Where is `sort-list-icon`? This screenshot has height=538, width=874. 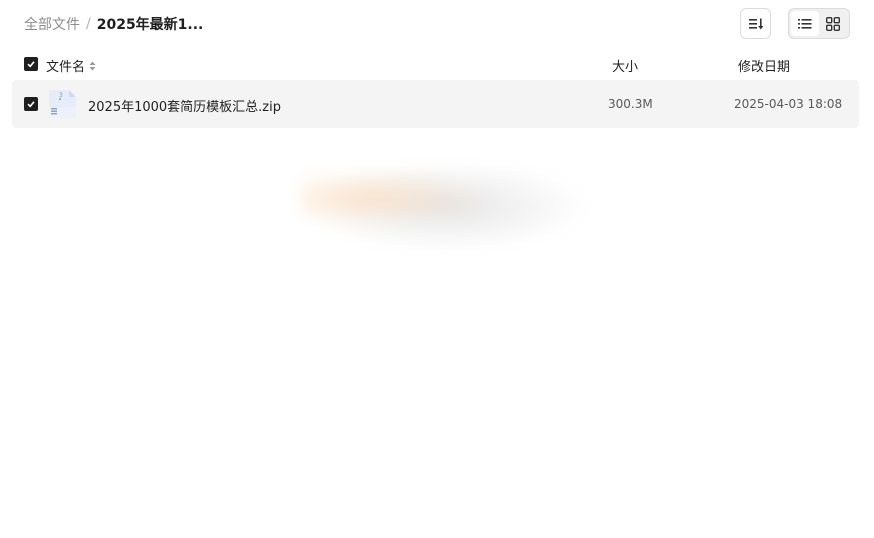 sort-list-icon is located at coordinates (755, 23).